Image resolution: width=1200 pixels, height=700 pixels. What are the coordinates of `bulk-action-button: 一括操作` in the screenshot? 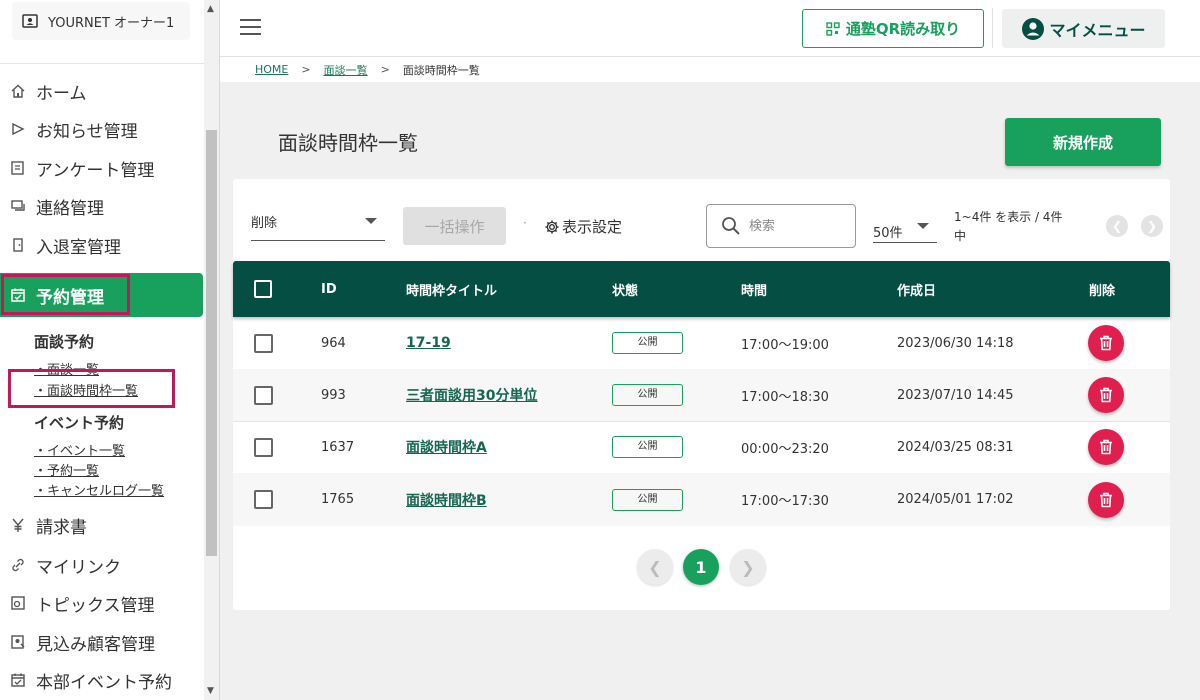 It's located at (454, 226).